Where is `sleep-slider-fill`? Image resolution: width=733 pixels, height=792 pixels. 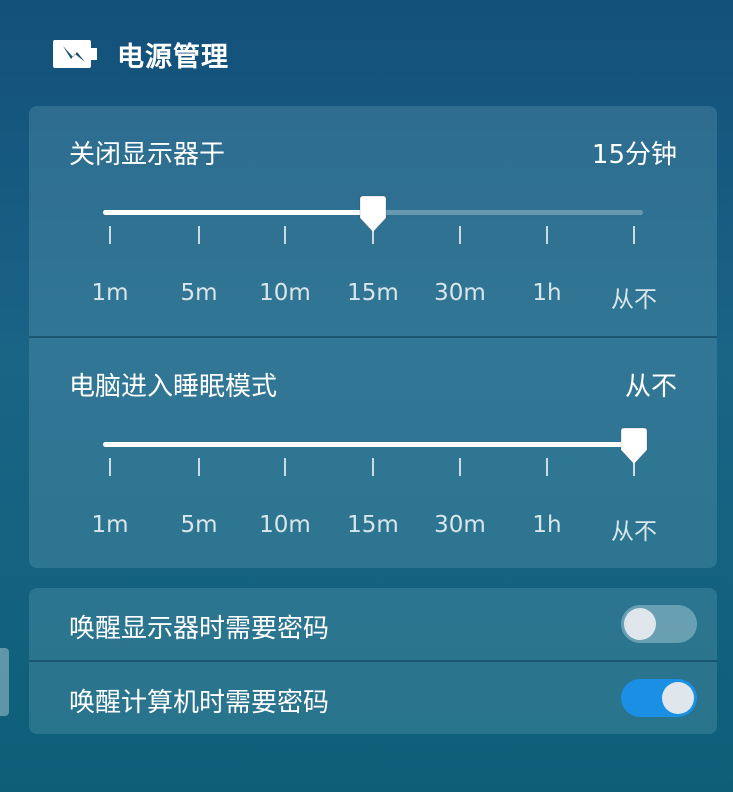
sleep-slider-fill is located at coordinates (368, 444).